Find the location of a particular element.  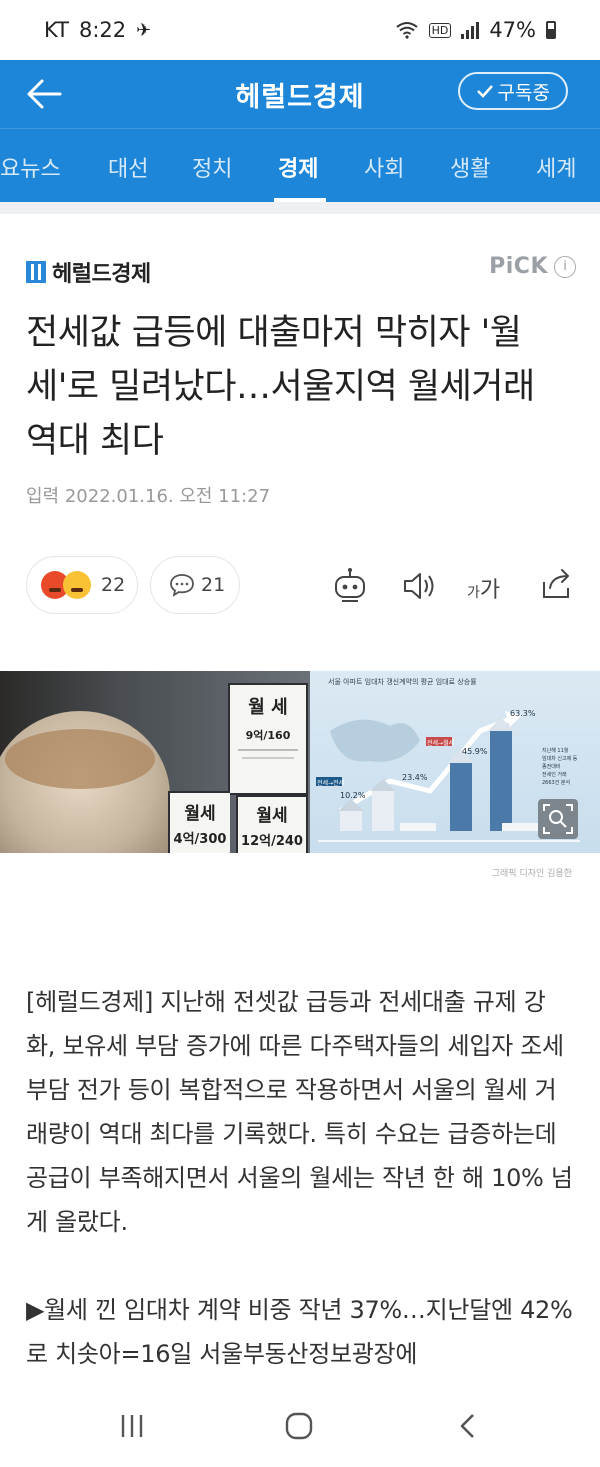

sign-value: 12억/240 is located at coordinates (272, 841).